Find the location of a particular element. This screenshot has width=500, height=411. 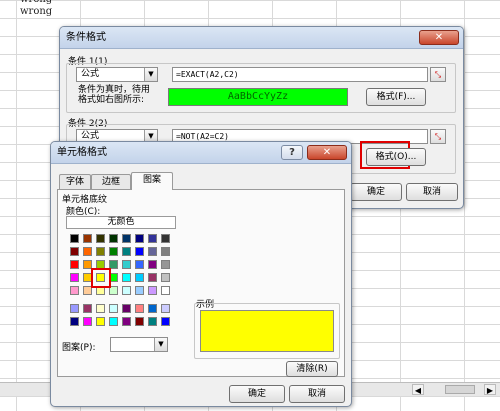

dialog-titlebar: 单元格格式 ? ✕ is located at coordinates (201, 153).